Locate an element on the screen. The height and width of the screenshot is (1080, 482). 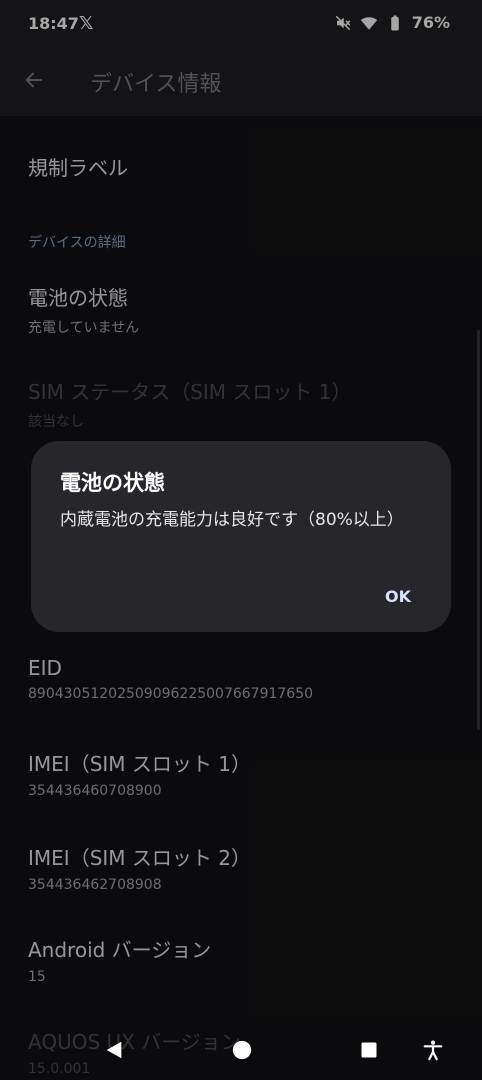
nav-back-button is located at coordinates (114, 1050).